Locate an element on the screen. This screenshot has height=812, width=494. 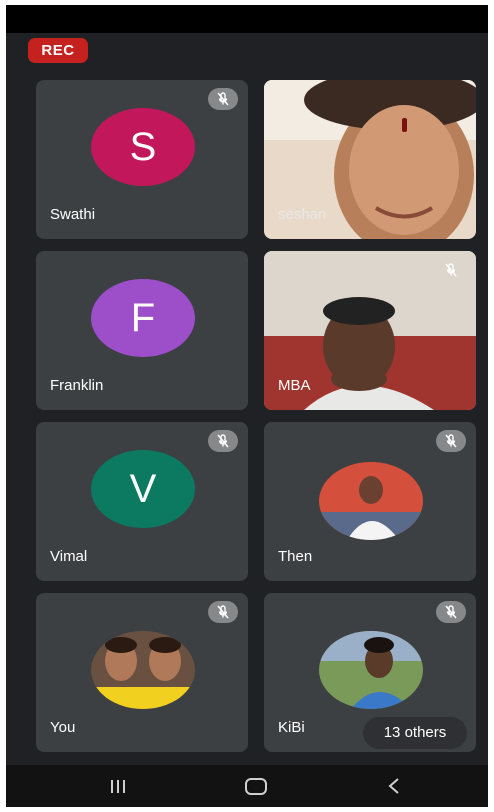
others-chip: 13 others is located at coordinates (415, 733).